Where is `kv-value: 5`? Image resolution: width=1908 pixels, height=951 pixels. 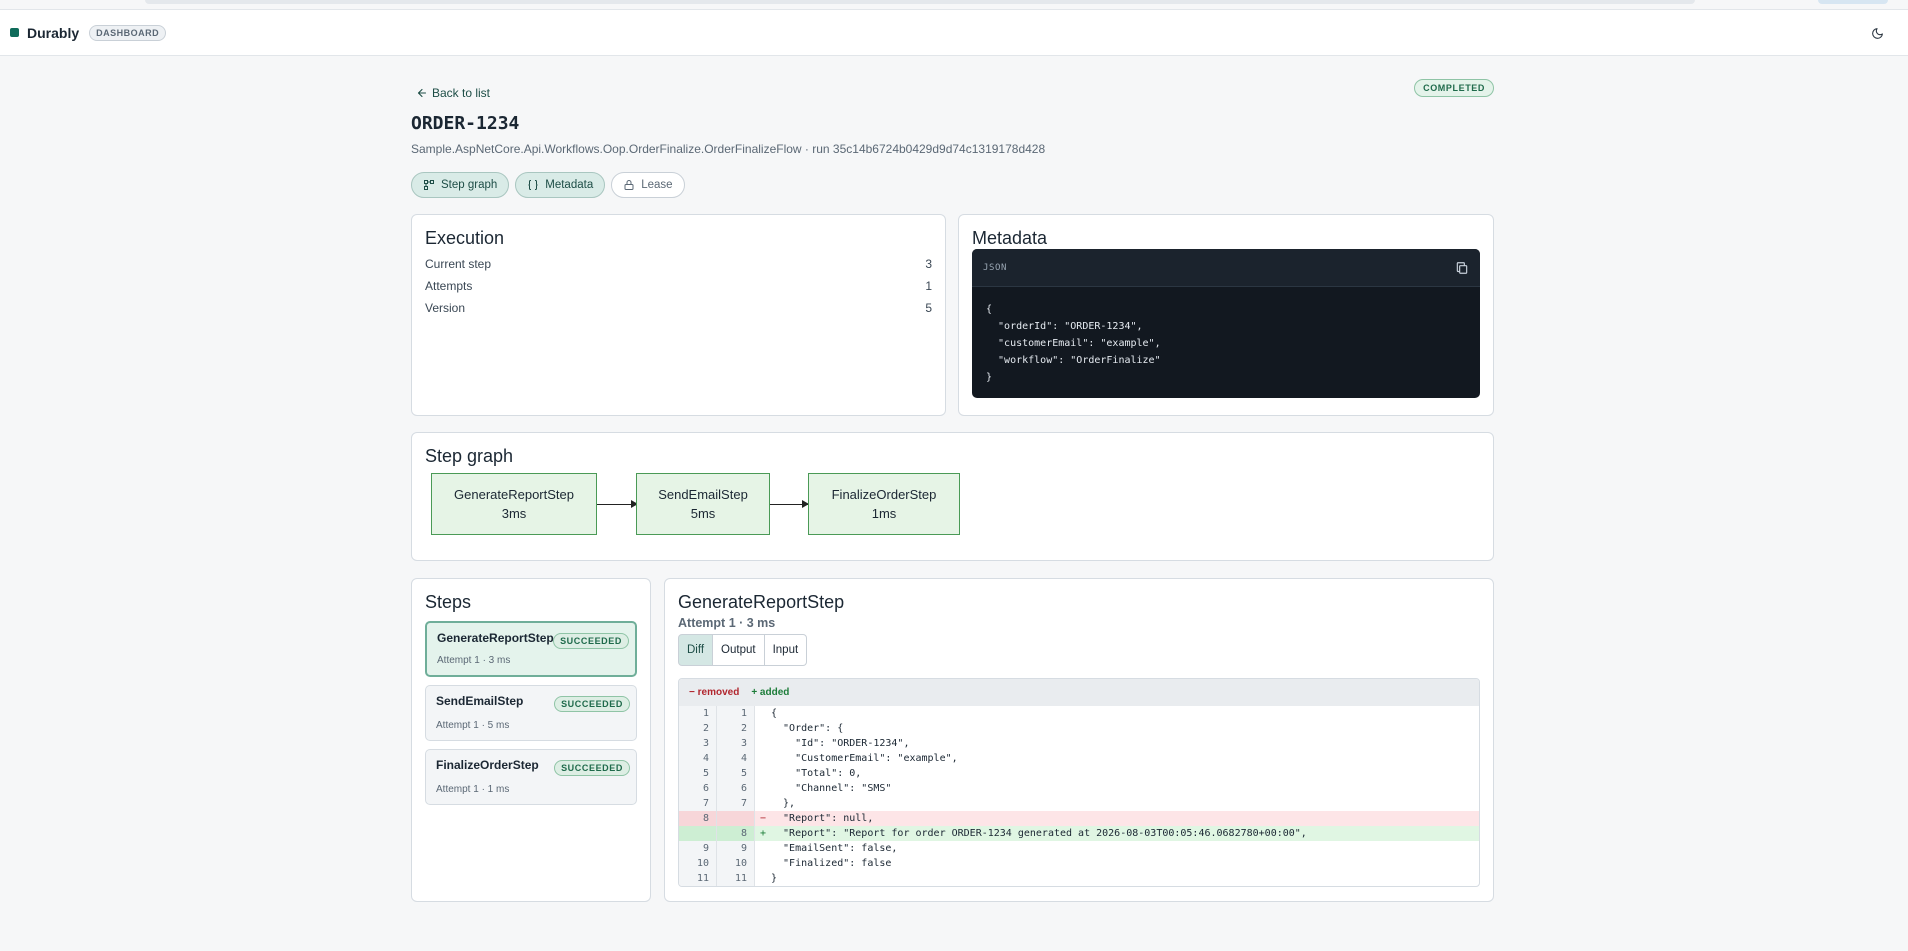 kv-value: 5 is located at coordinates (928, 308).